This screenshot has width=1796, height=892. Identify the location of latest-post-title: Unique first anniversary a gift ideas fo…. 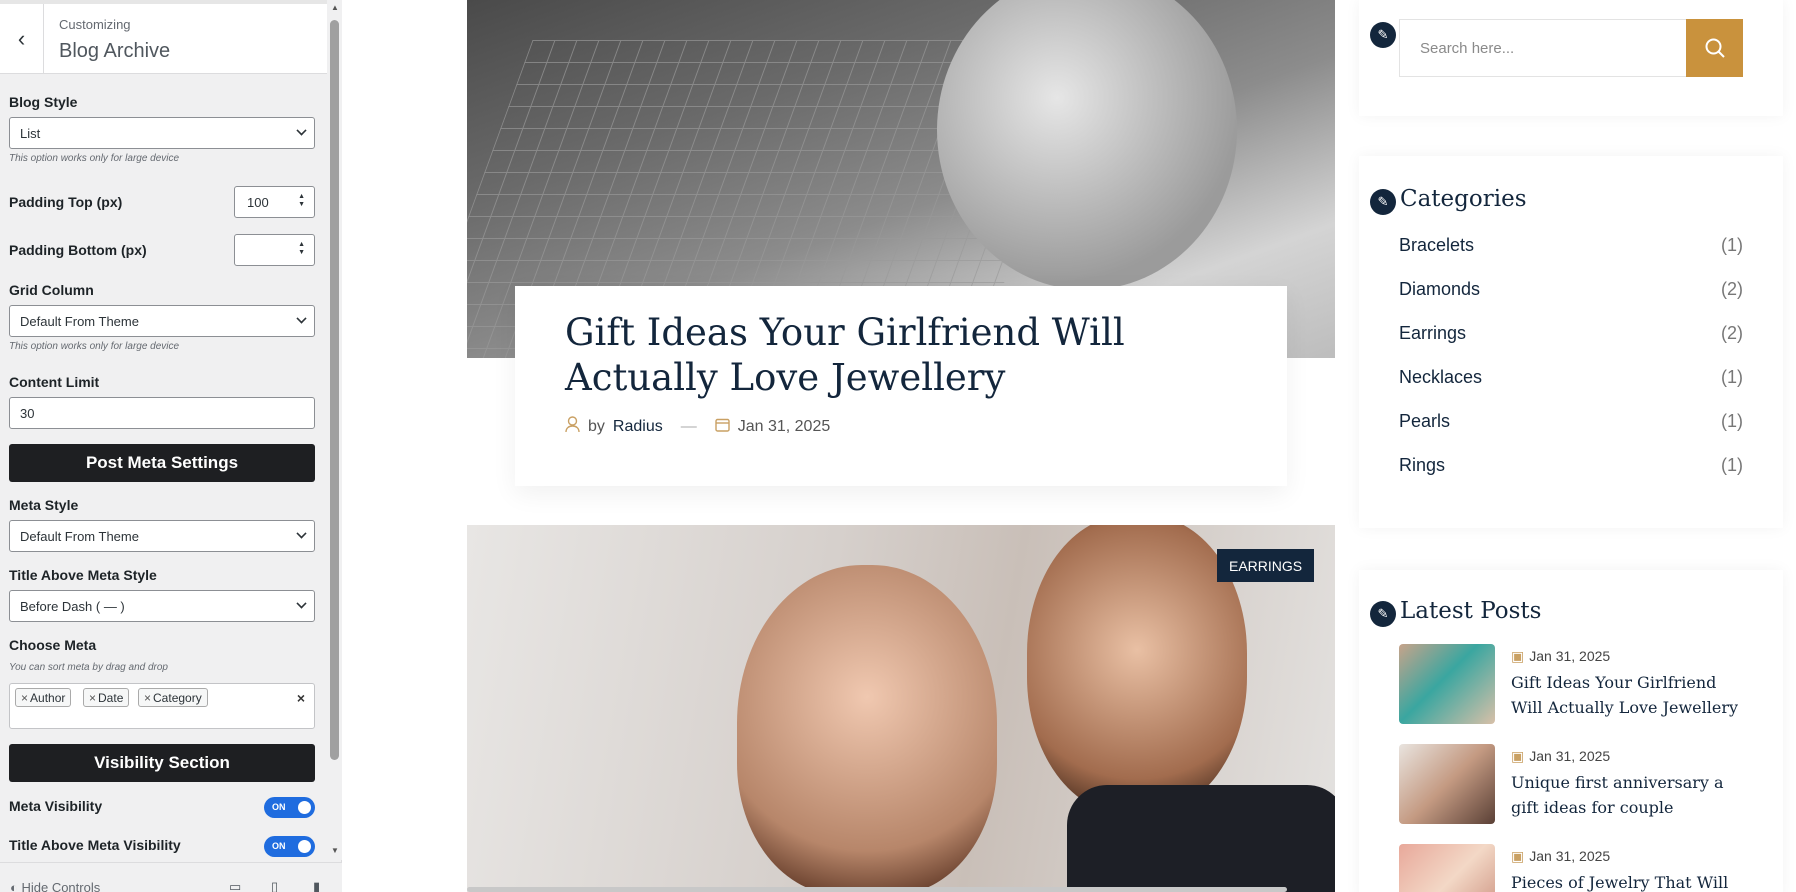
(1631, 795).